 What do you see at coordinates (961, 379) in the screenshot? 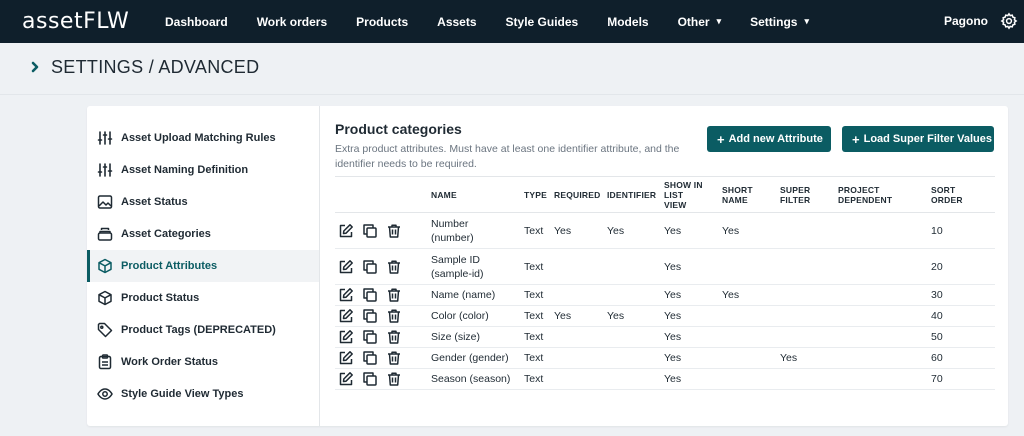
I see `sort-order-cell: 70` at bounding box center [961, 379].